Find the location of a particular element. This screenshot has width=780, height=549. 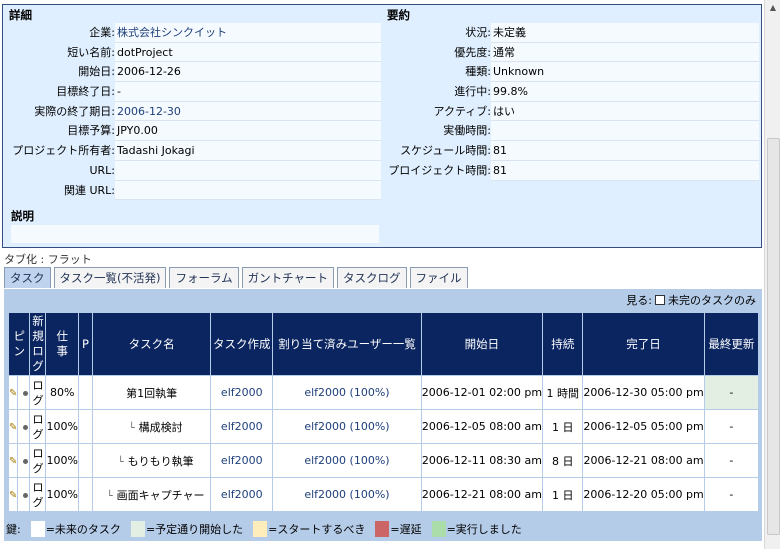

col-task-name: タスク名 is located at coordinates (151, 344).